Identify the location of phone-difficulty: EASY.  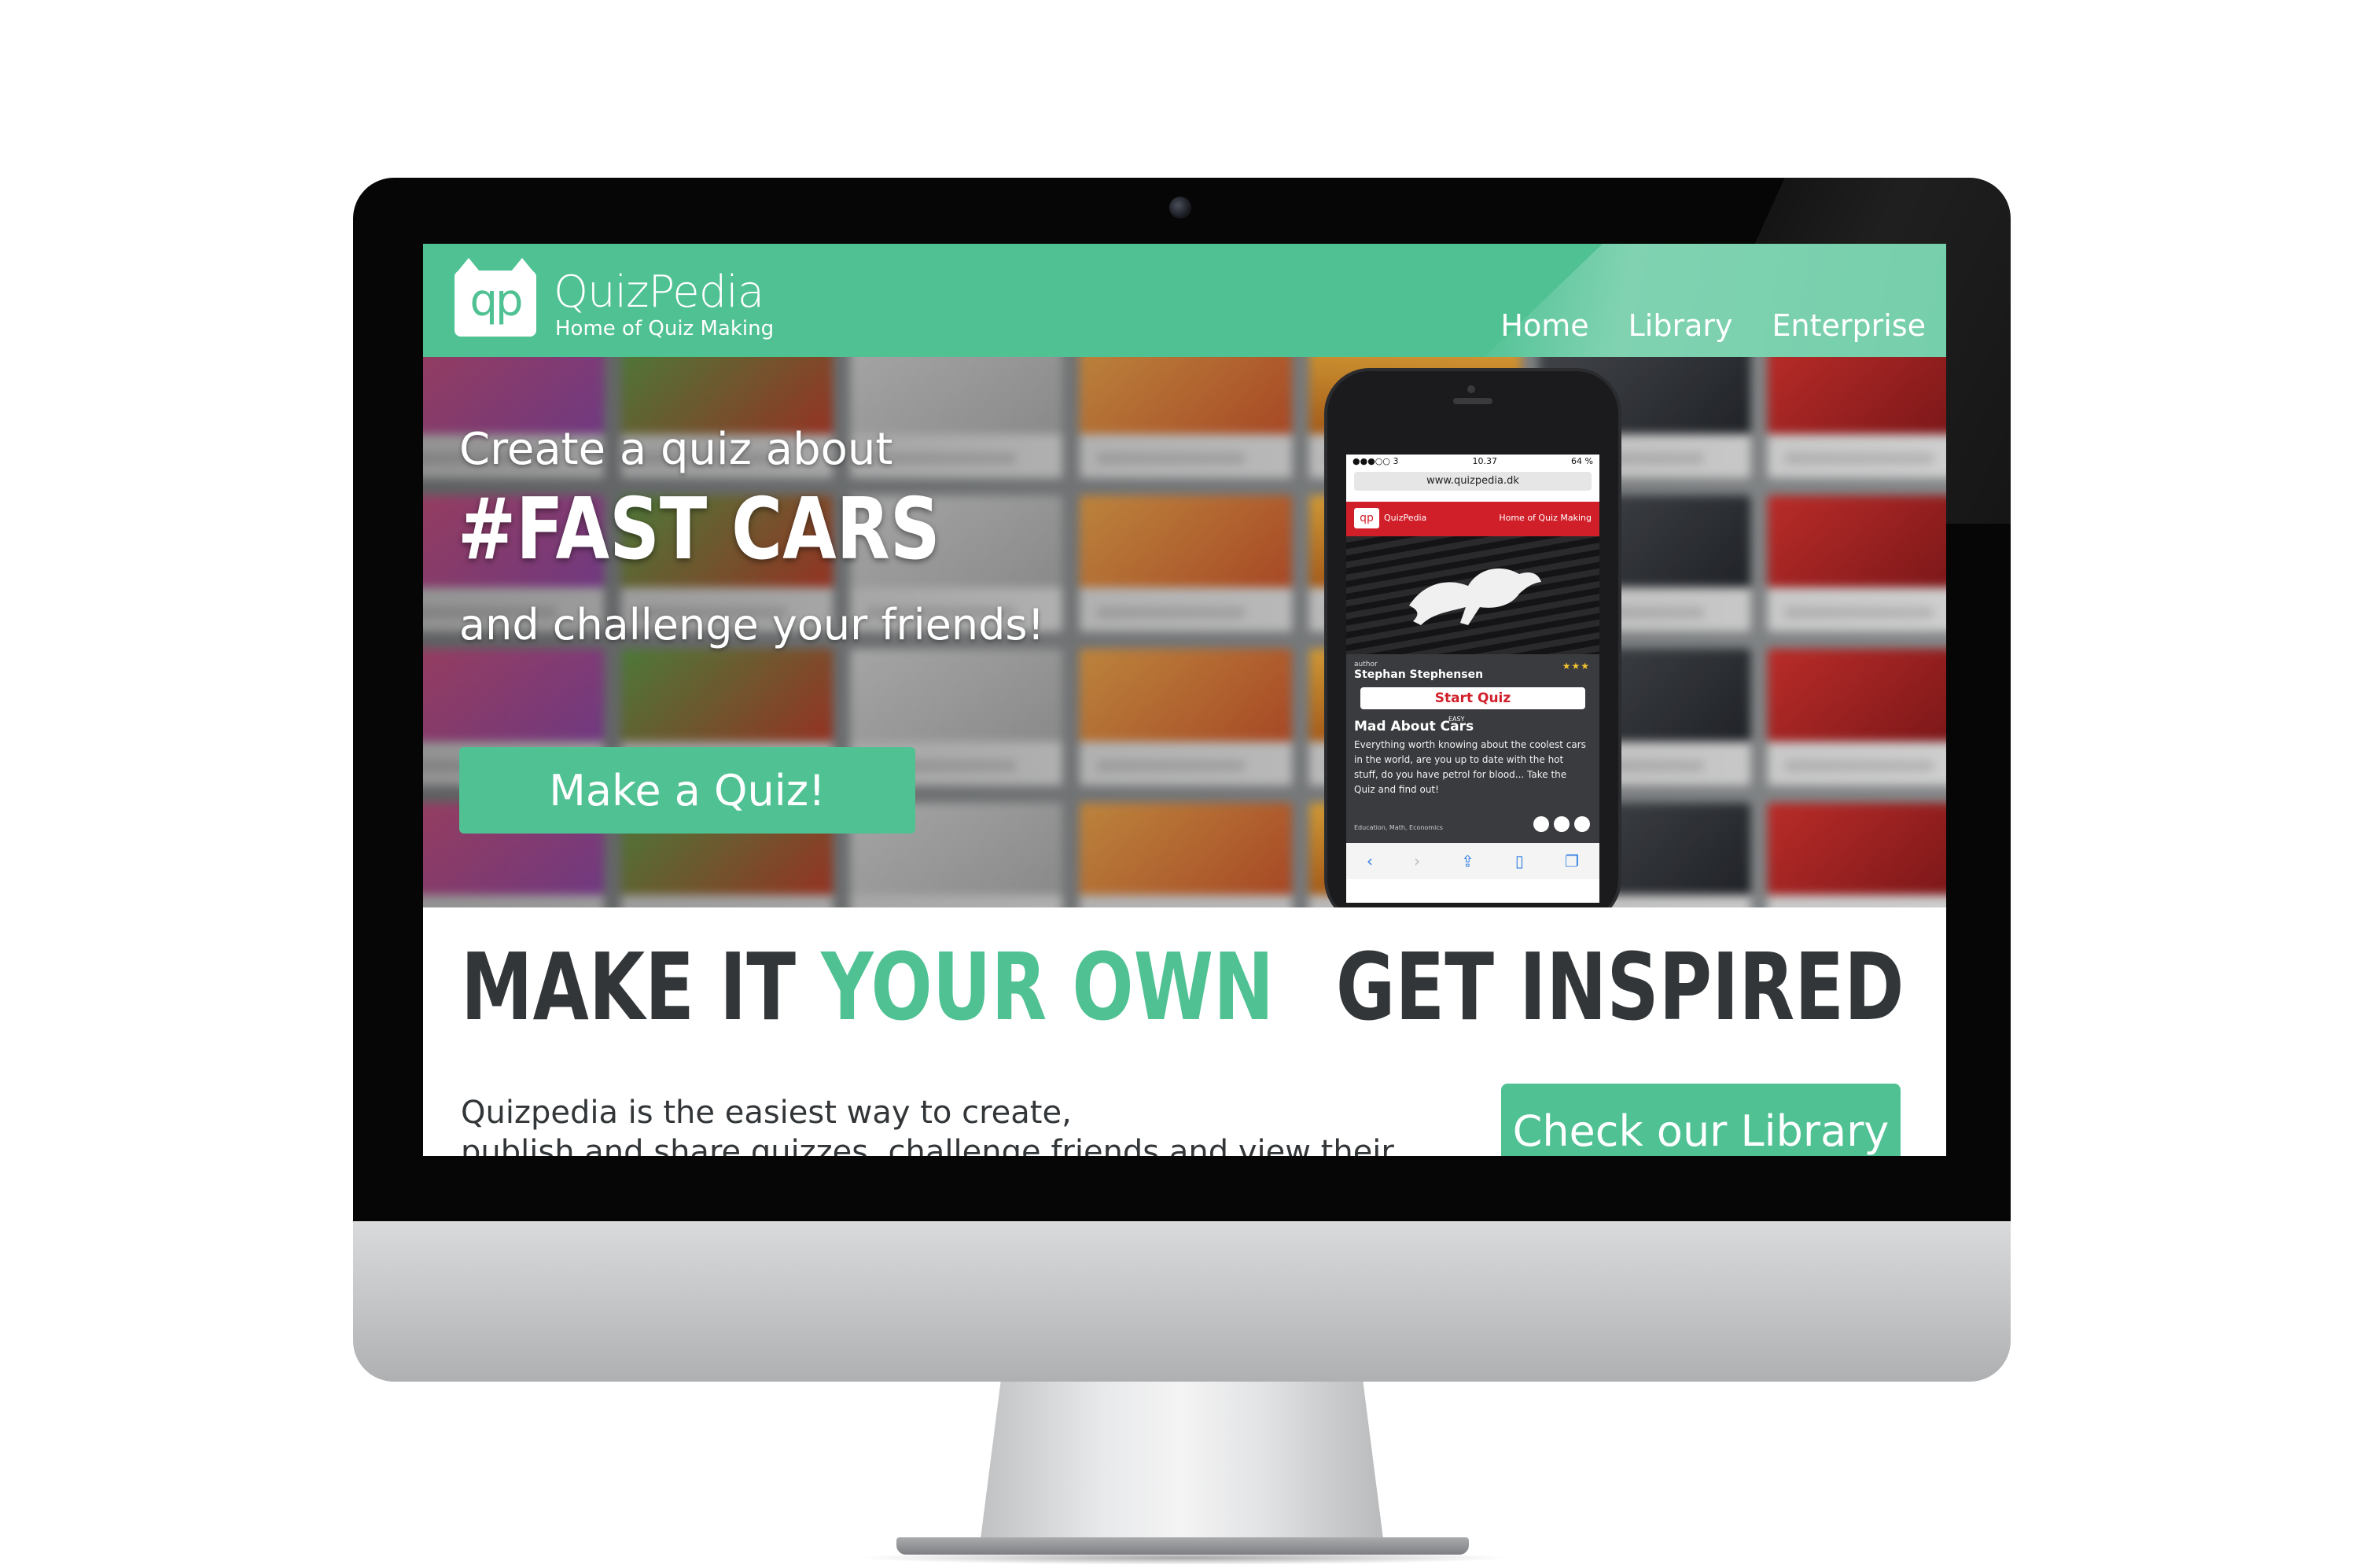
(1456, 719).